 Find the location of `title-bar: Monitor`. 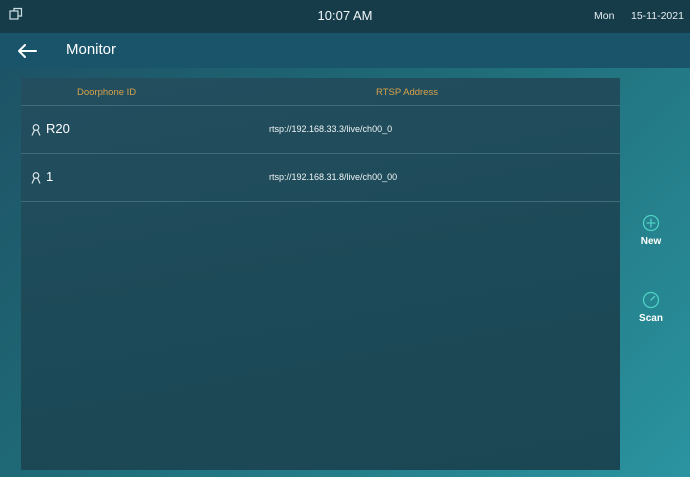

title-bar: Monitor is located at coordinates (345, 50).